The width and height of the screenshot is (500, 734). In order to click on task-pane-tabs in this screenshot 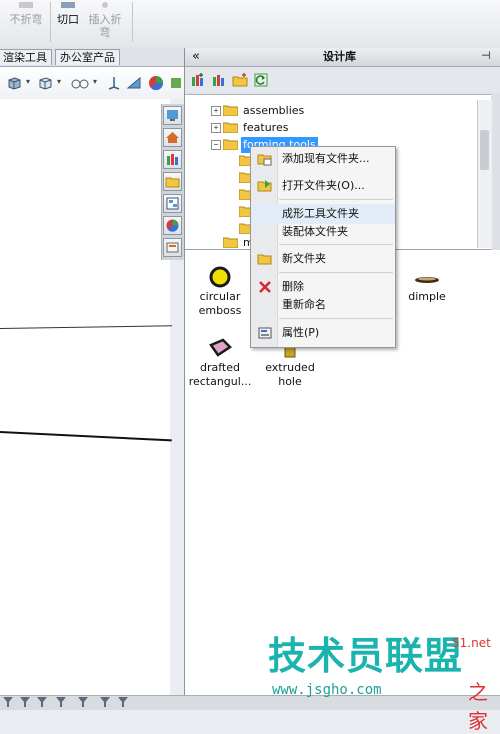, I will do `click(172, 182)`.